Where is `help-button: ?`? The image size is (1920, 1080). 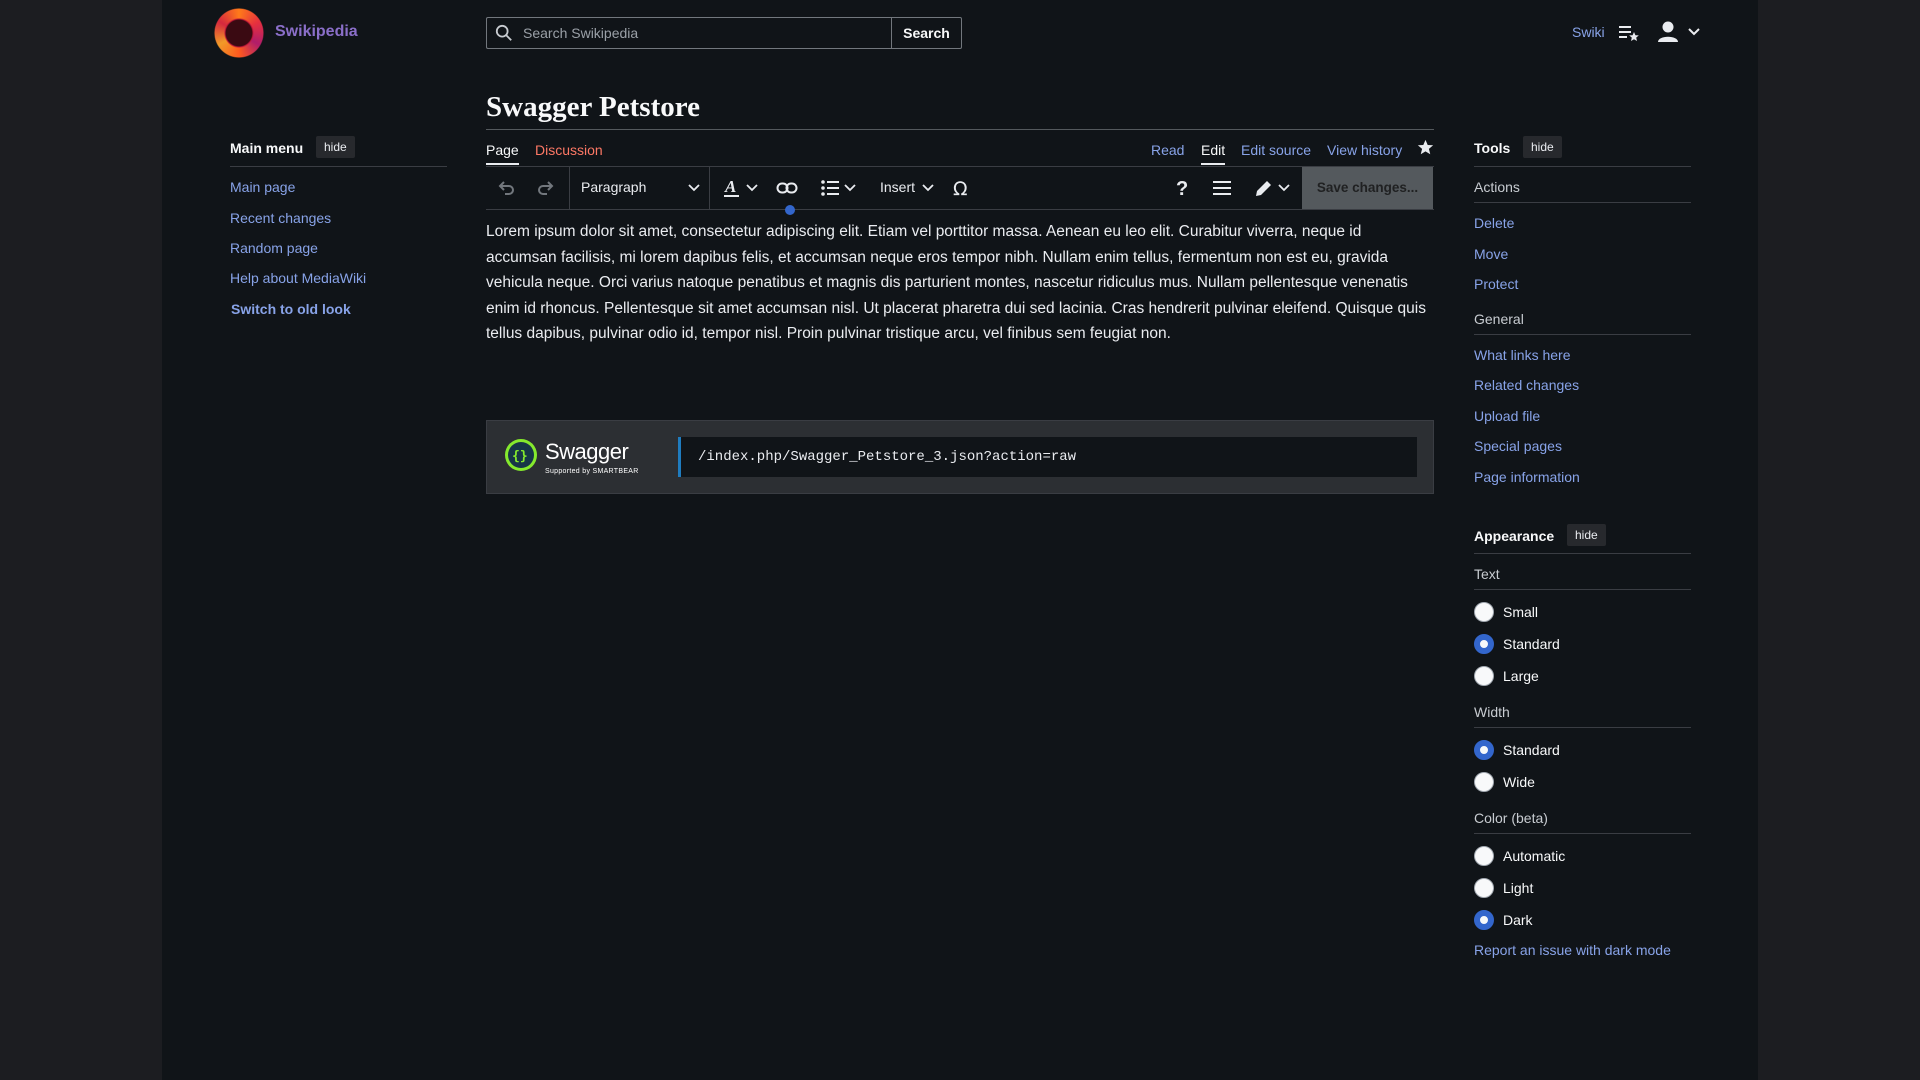 help-button: ? is located at coordinates (1184, 188).